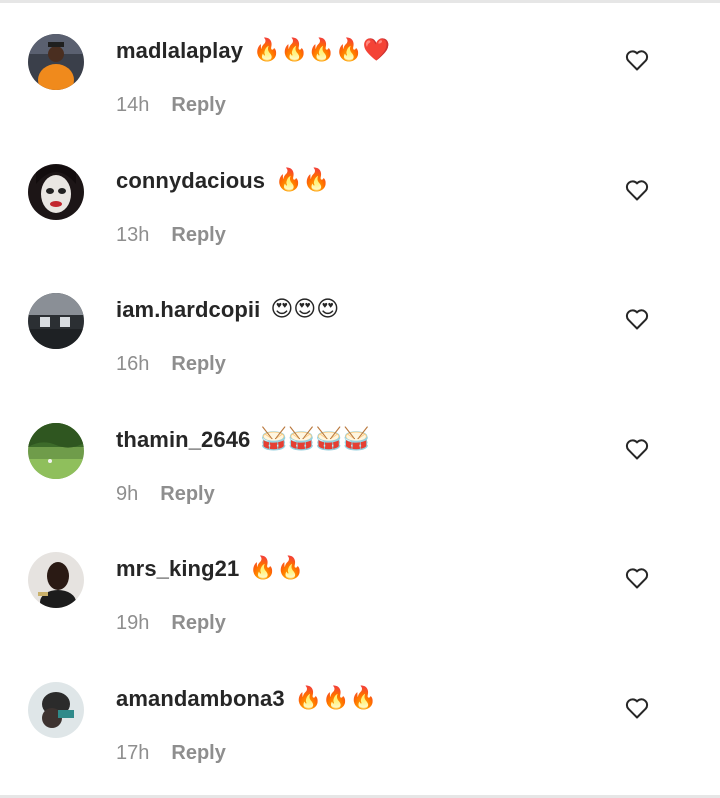 This screenshot has width=720, height=798. What do you see at coordinates (133, 235) in the screenshot?
I see `comment-timestamp: 13h` at bounding box center [133, 235].